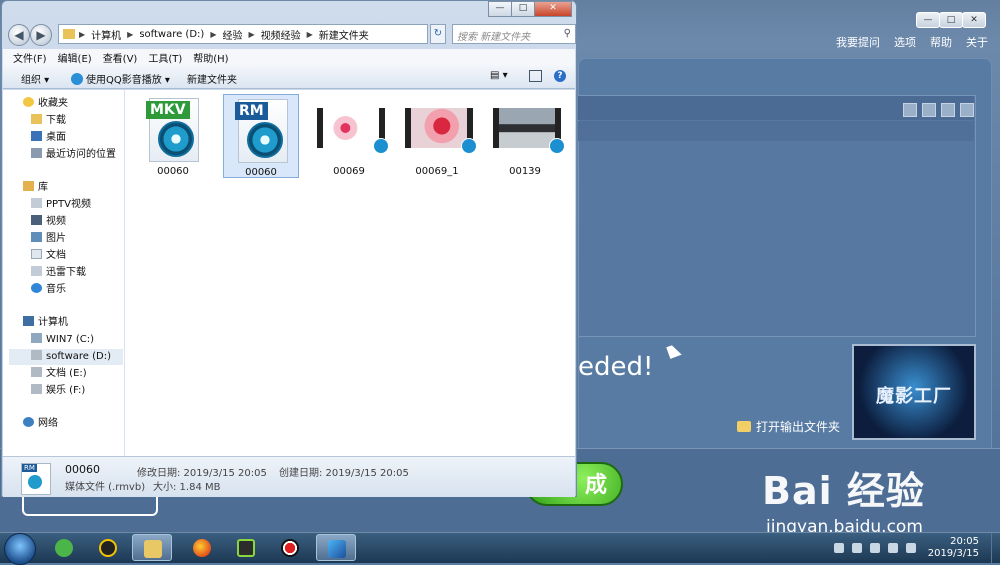  I want to click on qq-icon, so click(108, 548).